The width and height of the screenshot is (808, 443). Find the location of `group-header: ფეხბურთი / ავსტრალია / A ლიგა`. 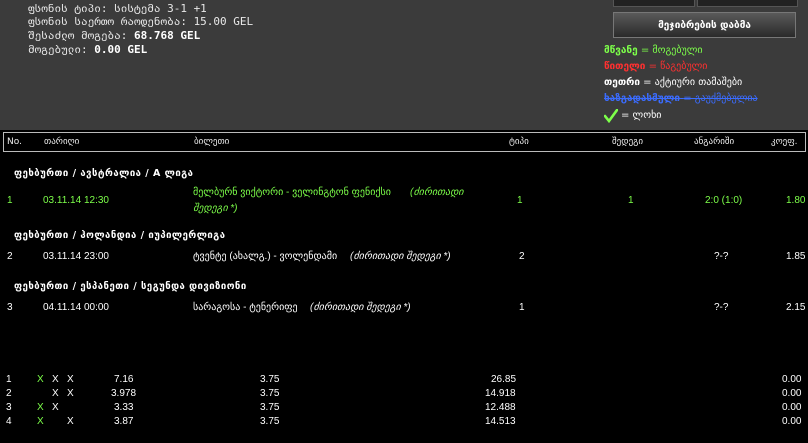

group-header: ფეხბურთი / ავსტრალია / A ლიგა is located at coordinates (104, 173).